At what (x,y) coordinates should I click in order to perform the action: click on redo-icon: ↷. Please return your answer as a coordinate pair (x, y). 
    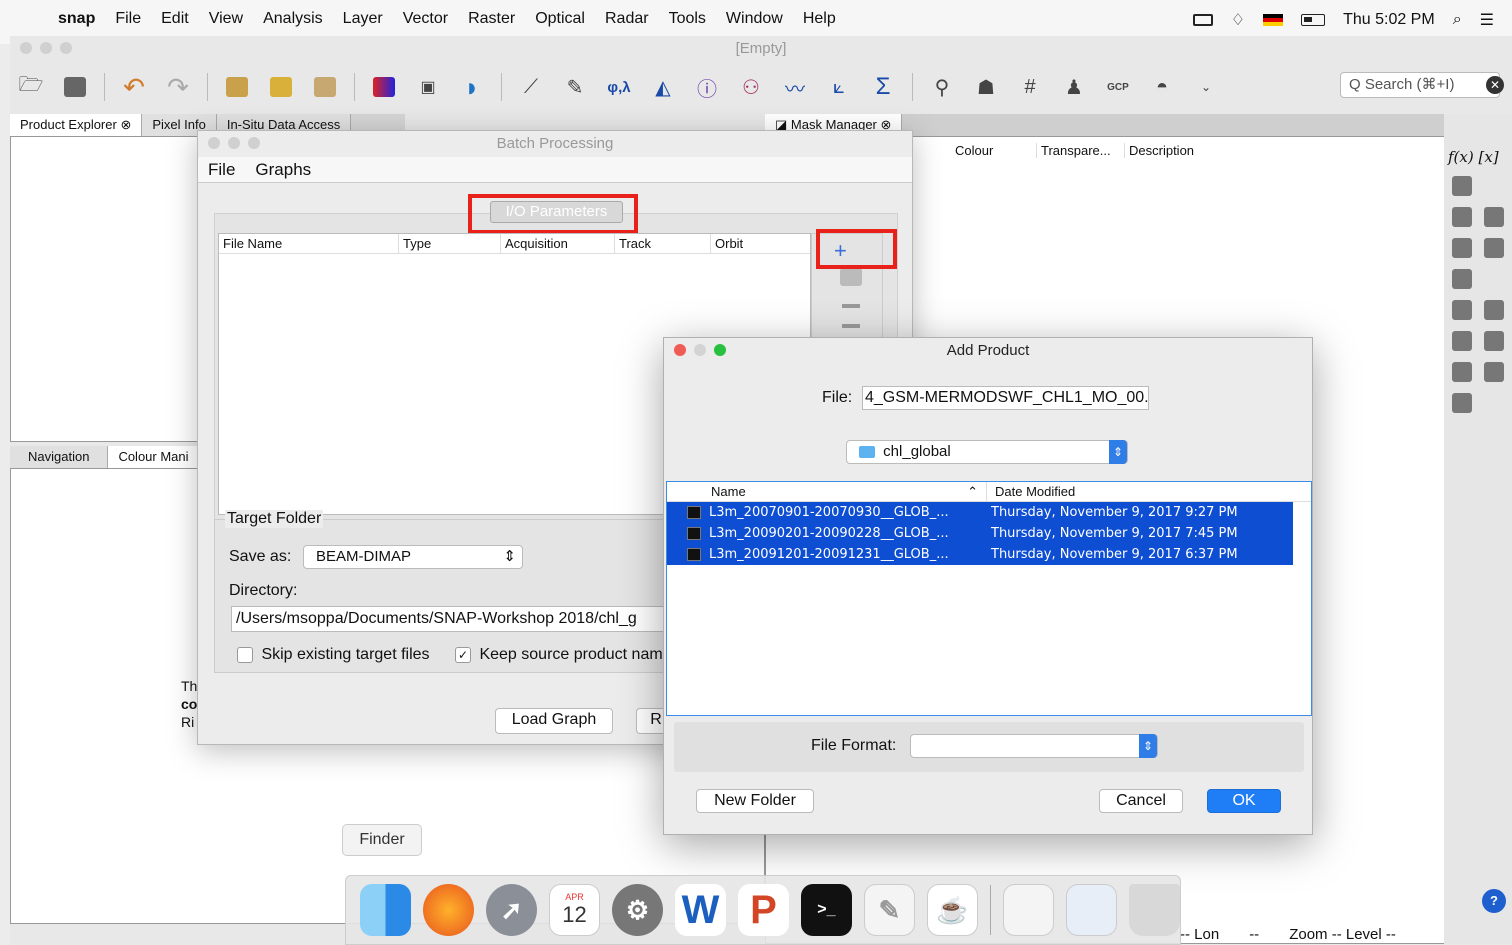
    Looking at the image, I should click on (178, 87).